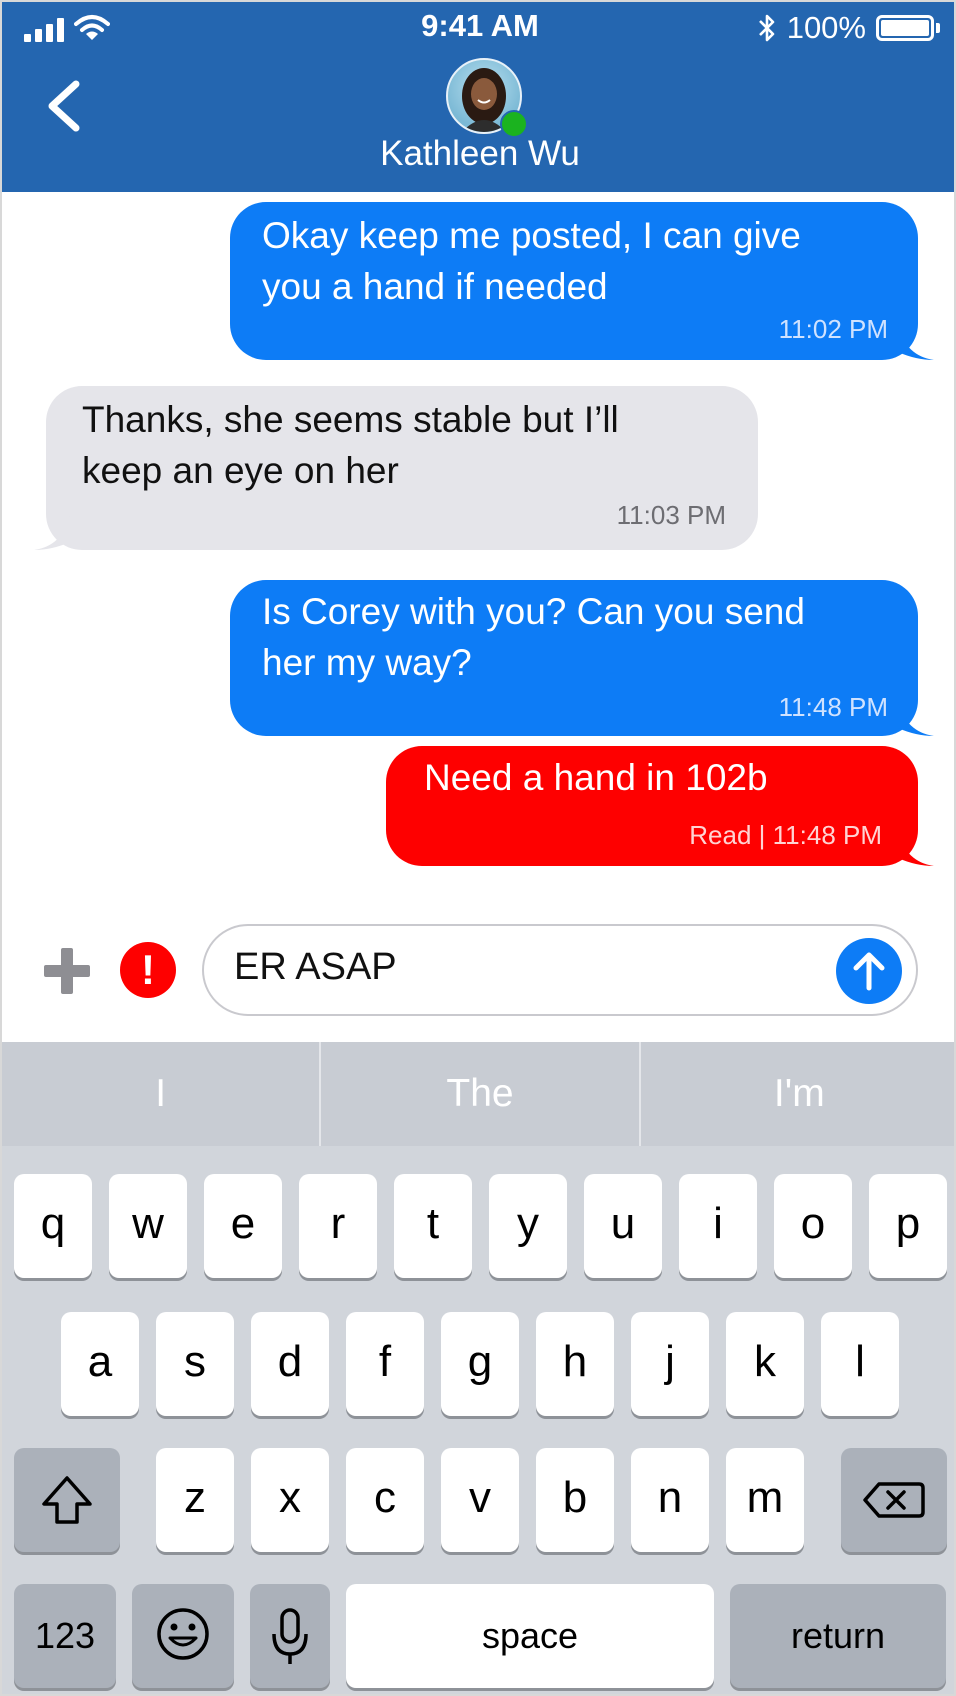  I want to click on message-timestamp: 11:02 PM, so click(833, 329).